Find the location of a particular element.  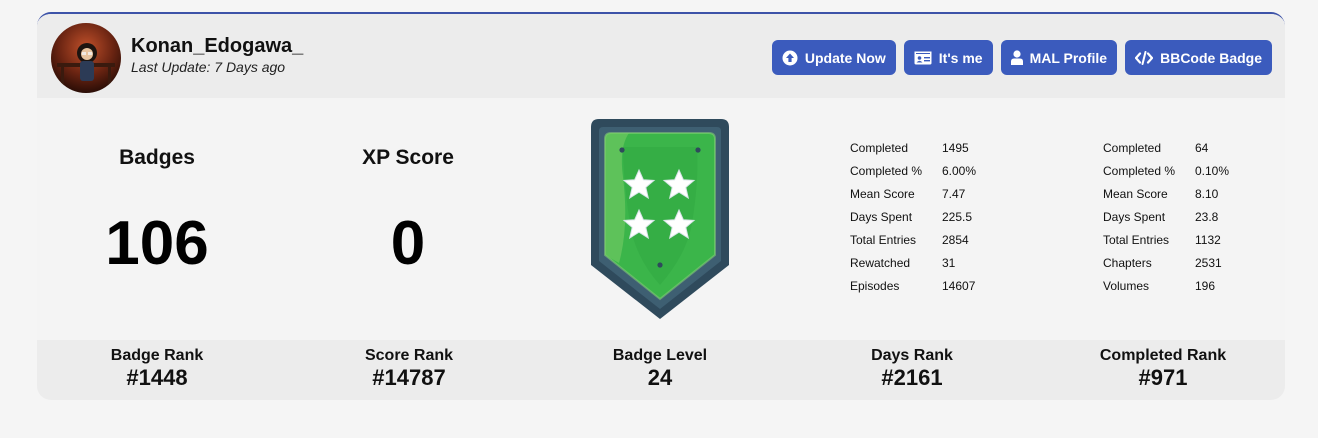

anime-stat-row: Mean Score 7.47 is located at coordinates (913, 199).